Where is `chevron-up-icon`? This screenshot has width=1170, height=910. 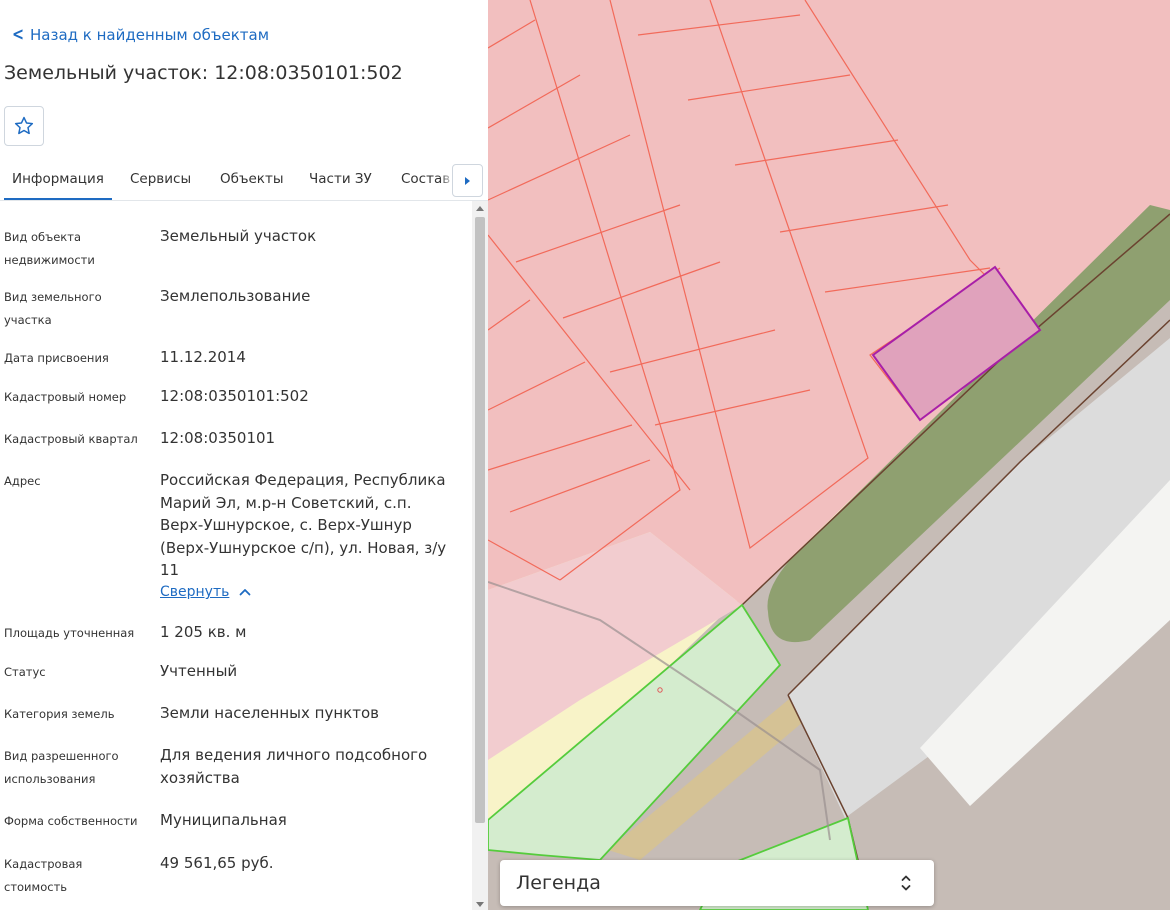 chevron-up-icon is located at coordinates (245, 592).